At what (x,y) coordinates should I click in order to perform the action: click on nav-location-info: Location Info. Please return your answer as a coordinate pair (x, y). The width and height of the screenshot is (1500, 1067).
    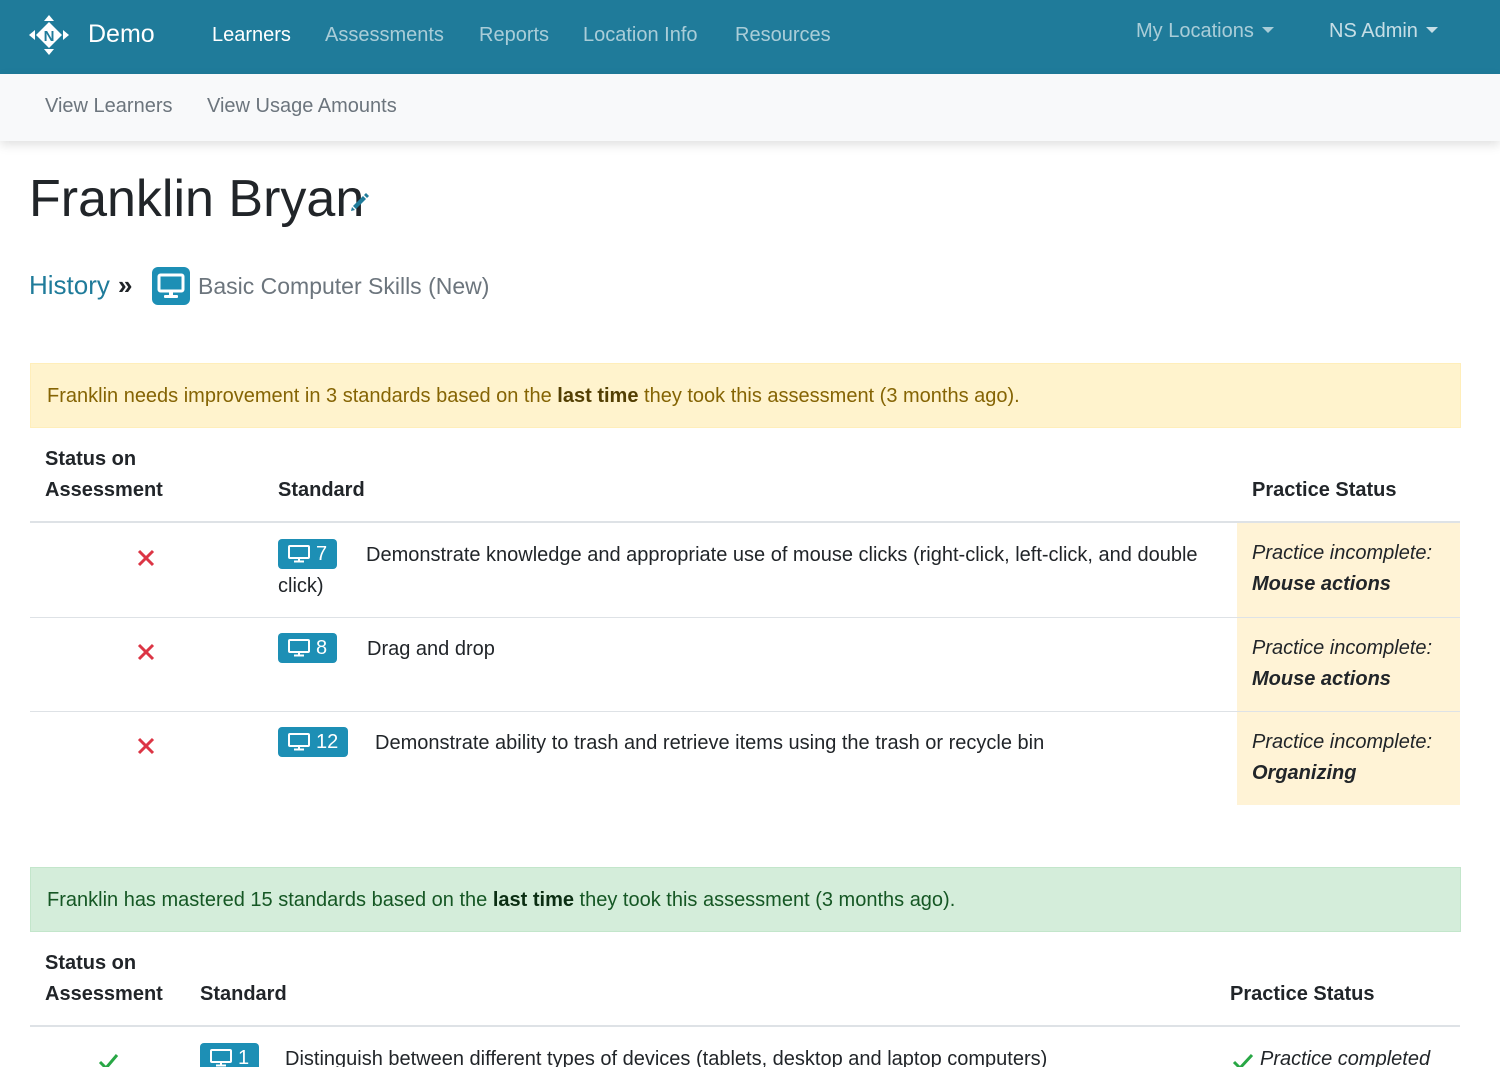
    Looking at the image, I should click on (640, 35).